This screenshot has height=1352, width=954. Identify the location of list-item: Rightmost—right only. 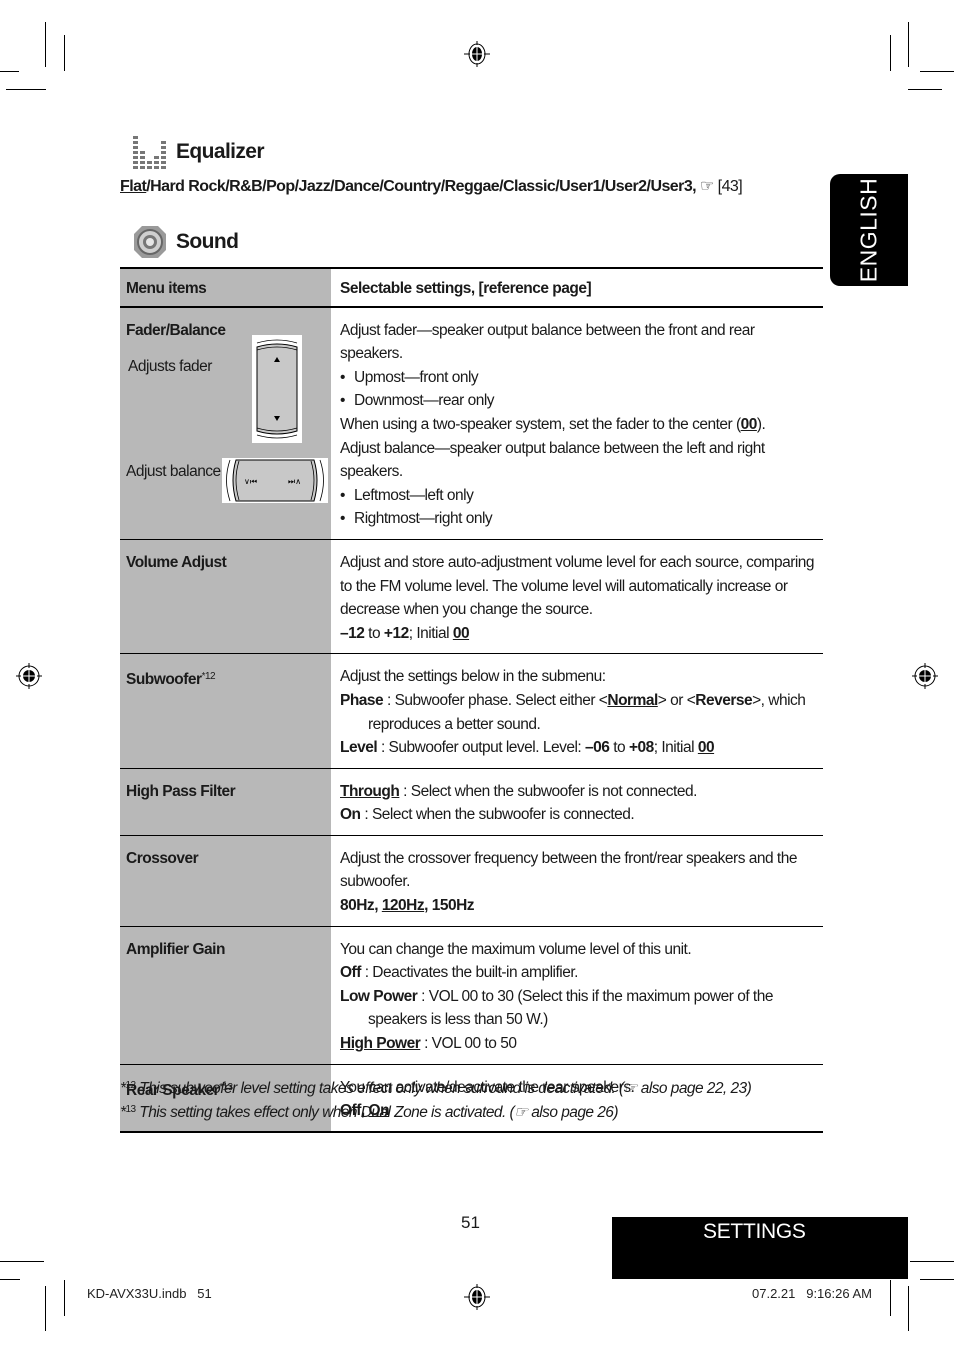
(577, 519).